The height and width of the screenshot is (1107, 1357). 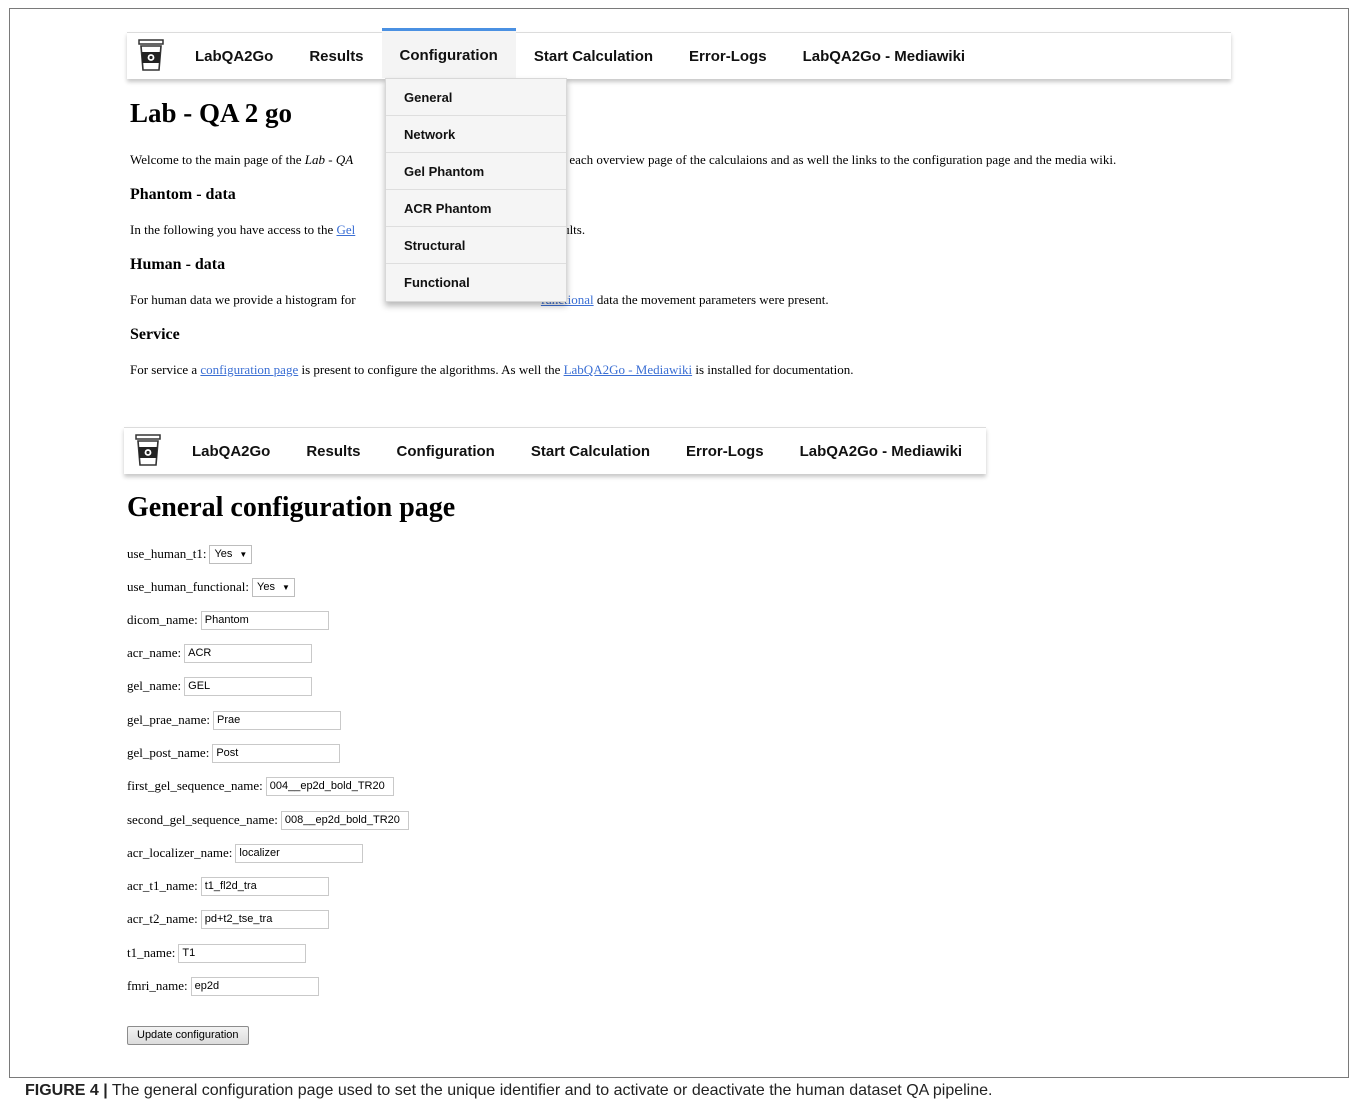 What do you see at coordinates (151, 952) in the screenshot?
I see `field-label: t1_name:` at bounding box center [151, 952].